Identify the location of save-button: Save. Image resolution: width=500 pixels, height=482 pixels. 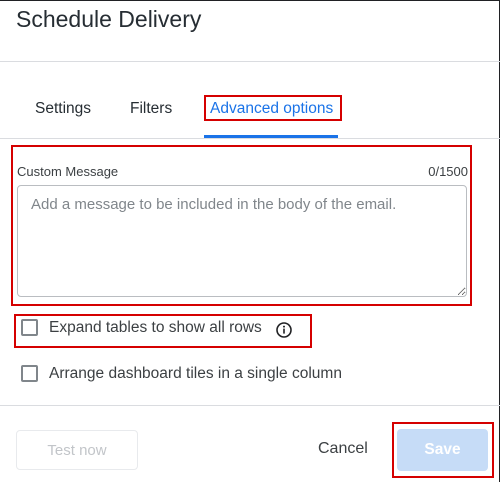
(442, 450).